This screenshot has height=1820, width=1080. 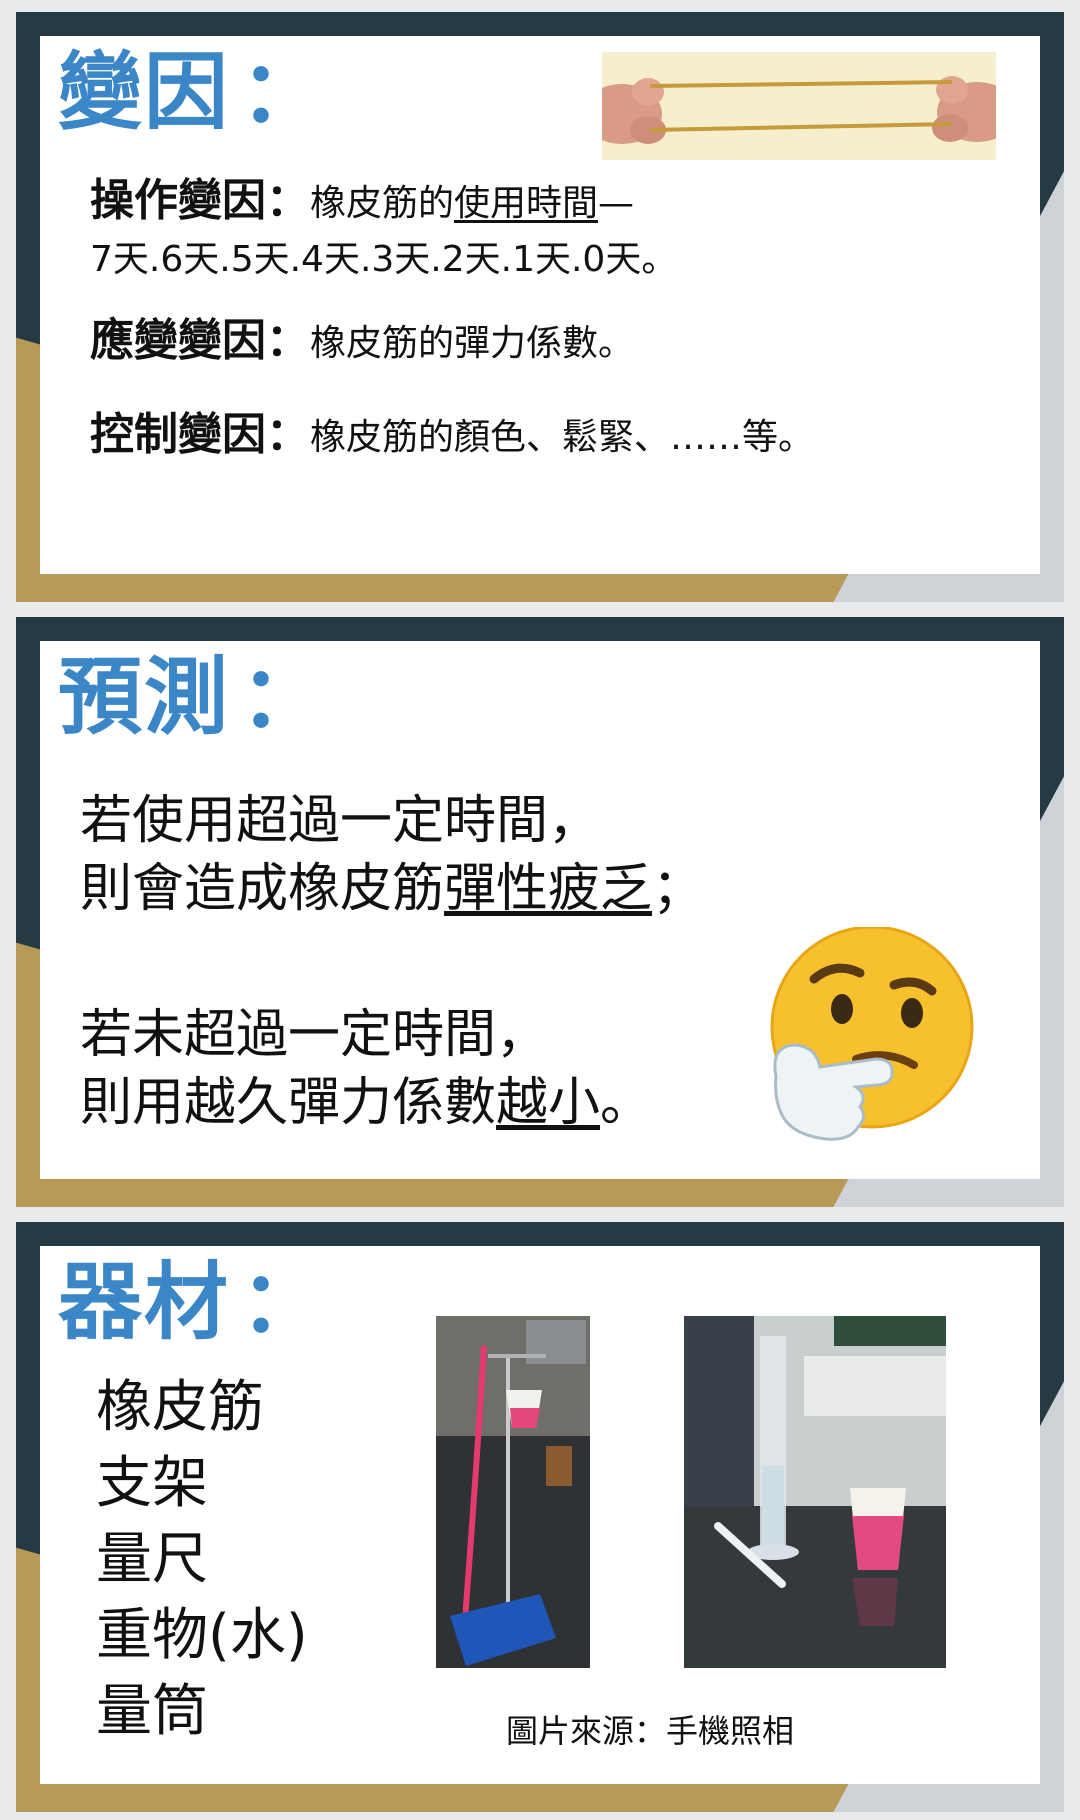 What do you see at coordinates (314, 1035) in the screenshot?
I see `prediction-line-3: 若未超過一定時間，` at bounding box center [314, 1035].